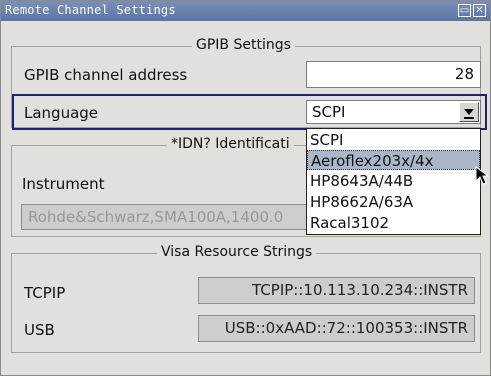  Describe the element at coordinates (245, 11) in the screenshot. I see `title-bar: Remote Channel Settings ▭ ✕` at that location.